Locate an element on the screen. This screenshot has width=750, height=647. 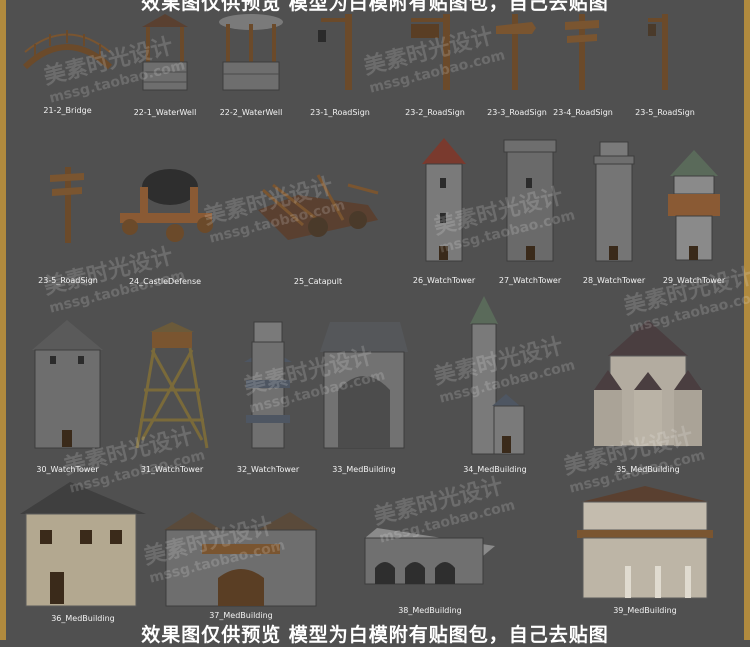
model-label: 30_WatchTower is located at coordinates (67, 469).